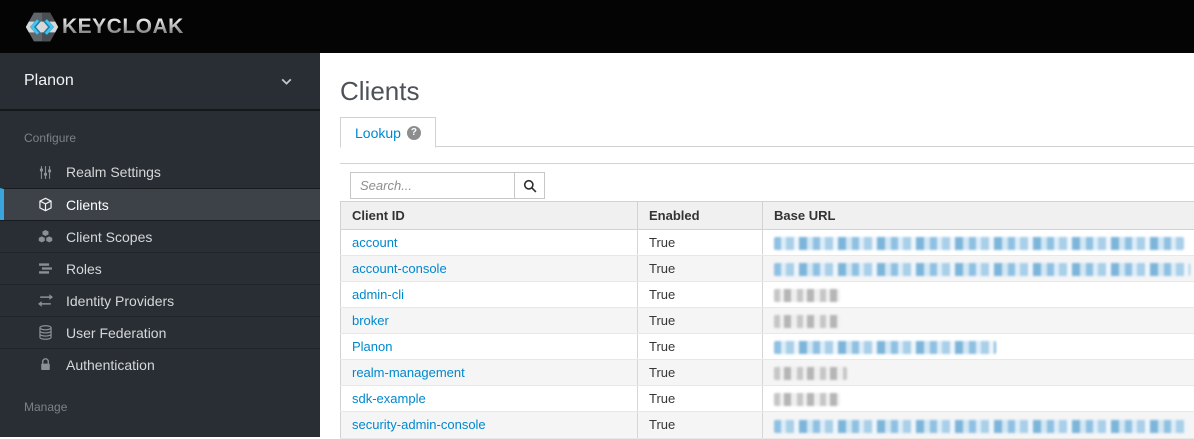  I want to click on nav-section-label: Configure, so click(160, 138).